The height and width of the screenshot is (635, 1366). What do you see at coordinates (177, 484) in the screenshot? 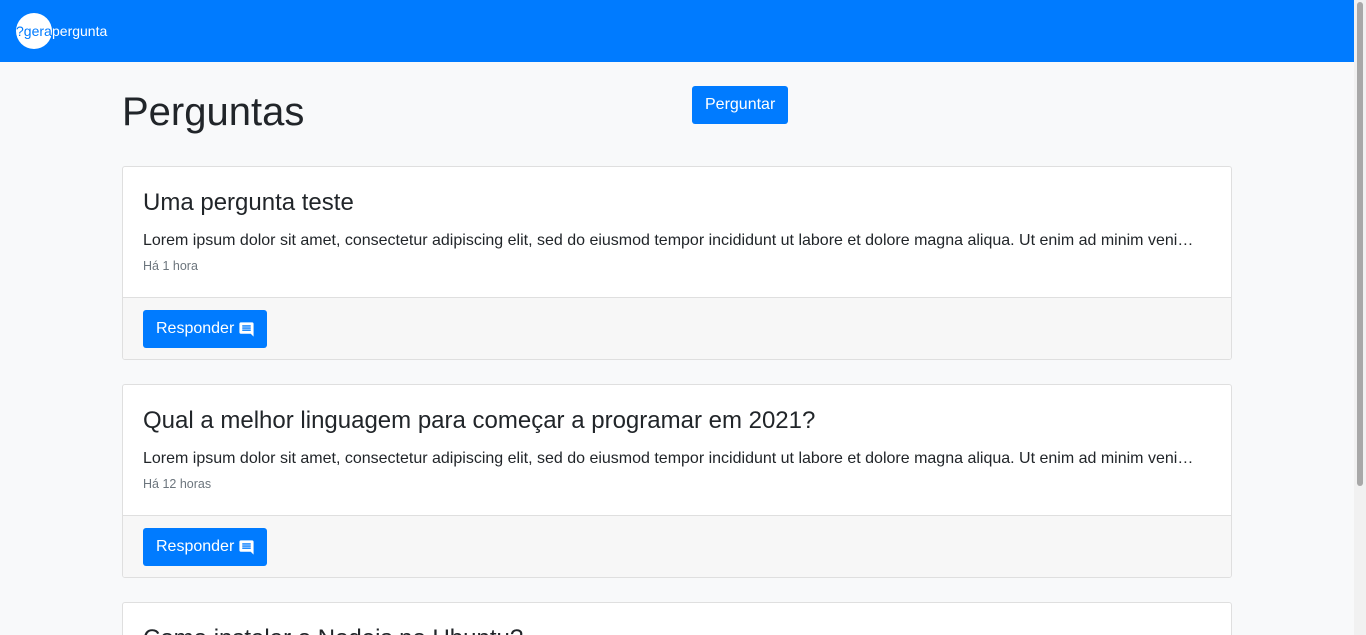
I see `question-time: Há 12 horas` at bounding box center [177, 484].